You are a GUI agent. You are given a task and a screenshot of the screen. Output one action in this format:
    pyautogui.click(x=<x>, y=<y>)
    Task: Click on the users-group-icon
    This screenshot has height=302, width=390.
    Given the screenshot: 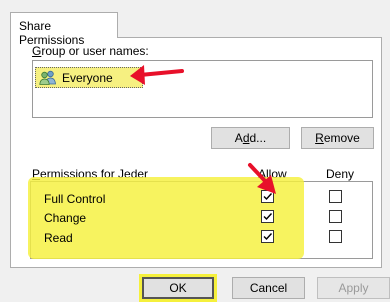 What is the action you would take?
    pyautogui.click(x=48, y=79)
    